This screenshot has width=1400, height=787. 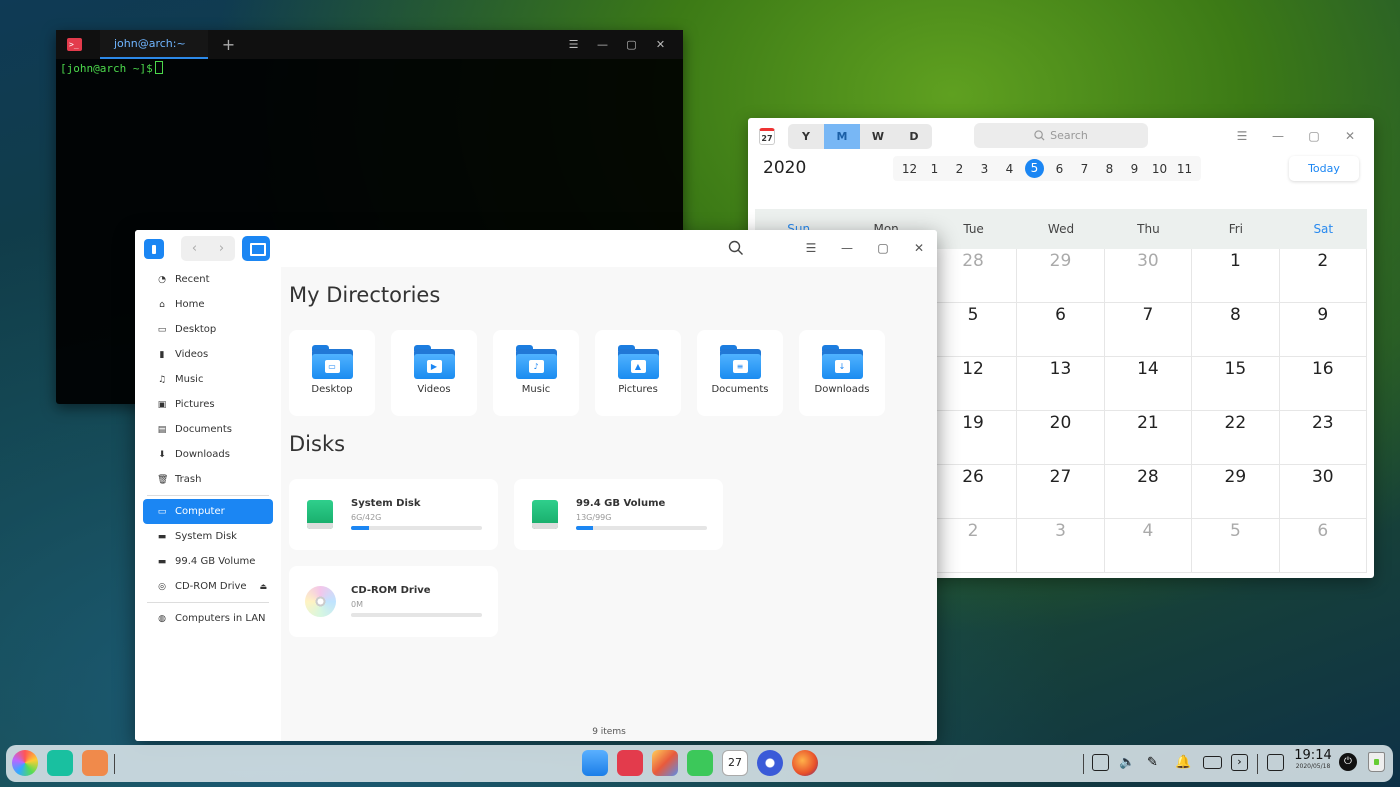 What do you see at coordinates (700, 763) in the screenshot?
I see `music-icon` at bounding box center [700, 763].